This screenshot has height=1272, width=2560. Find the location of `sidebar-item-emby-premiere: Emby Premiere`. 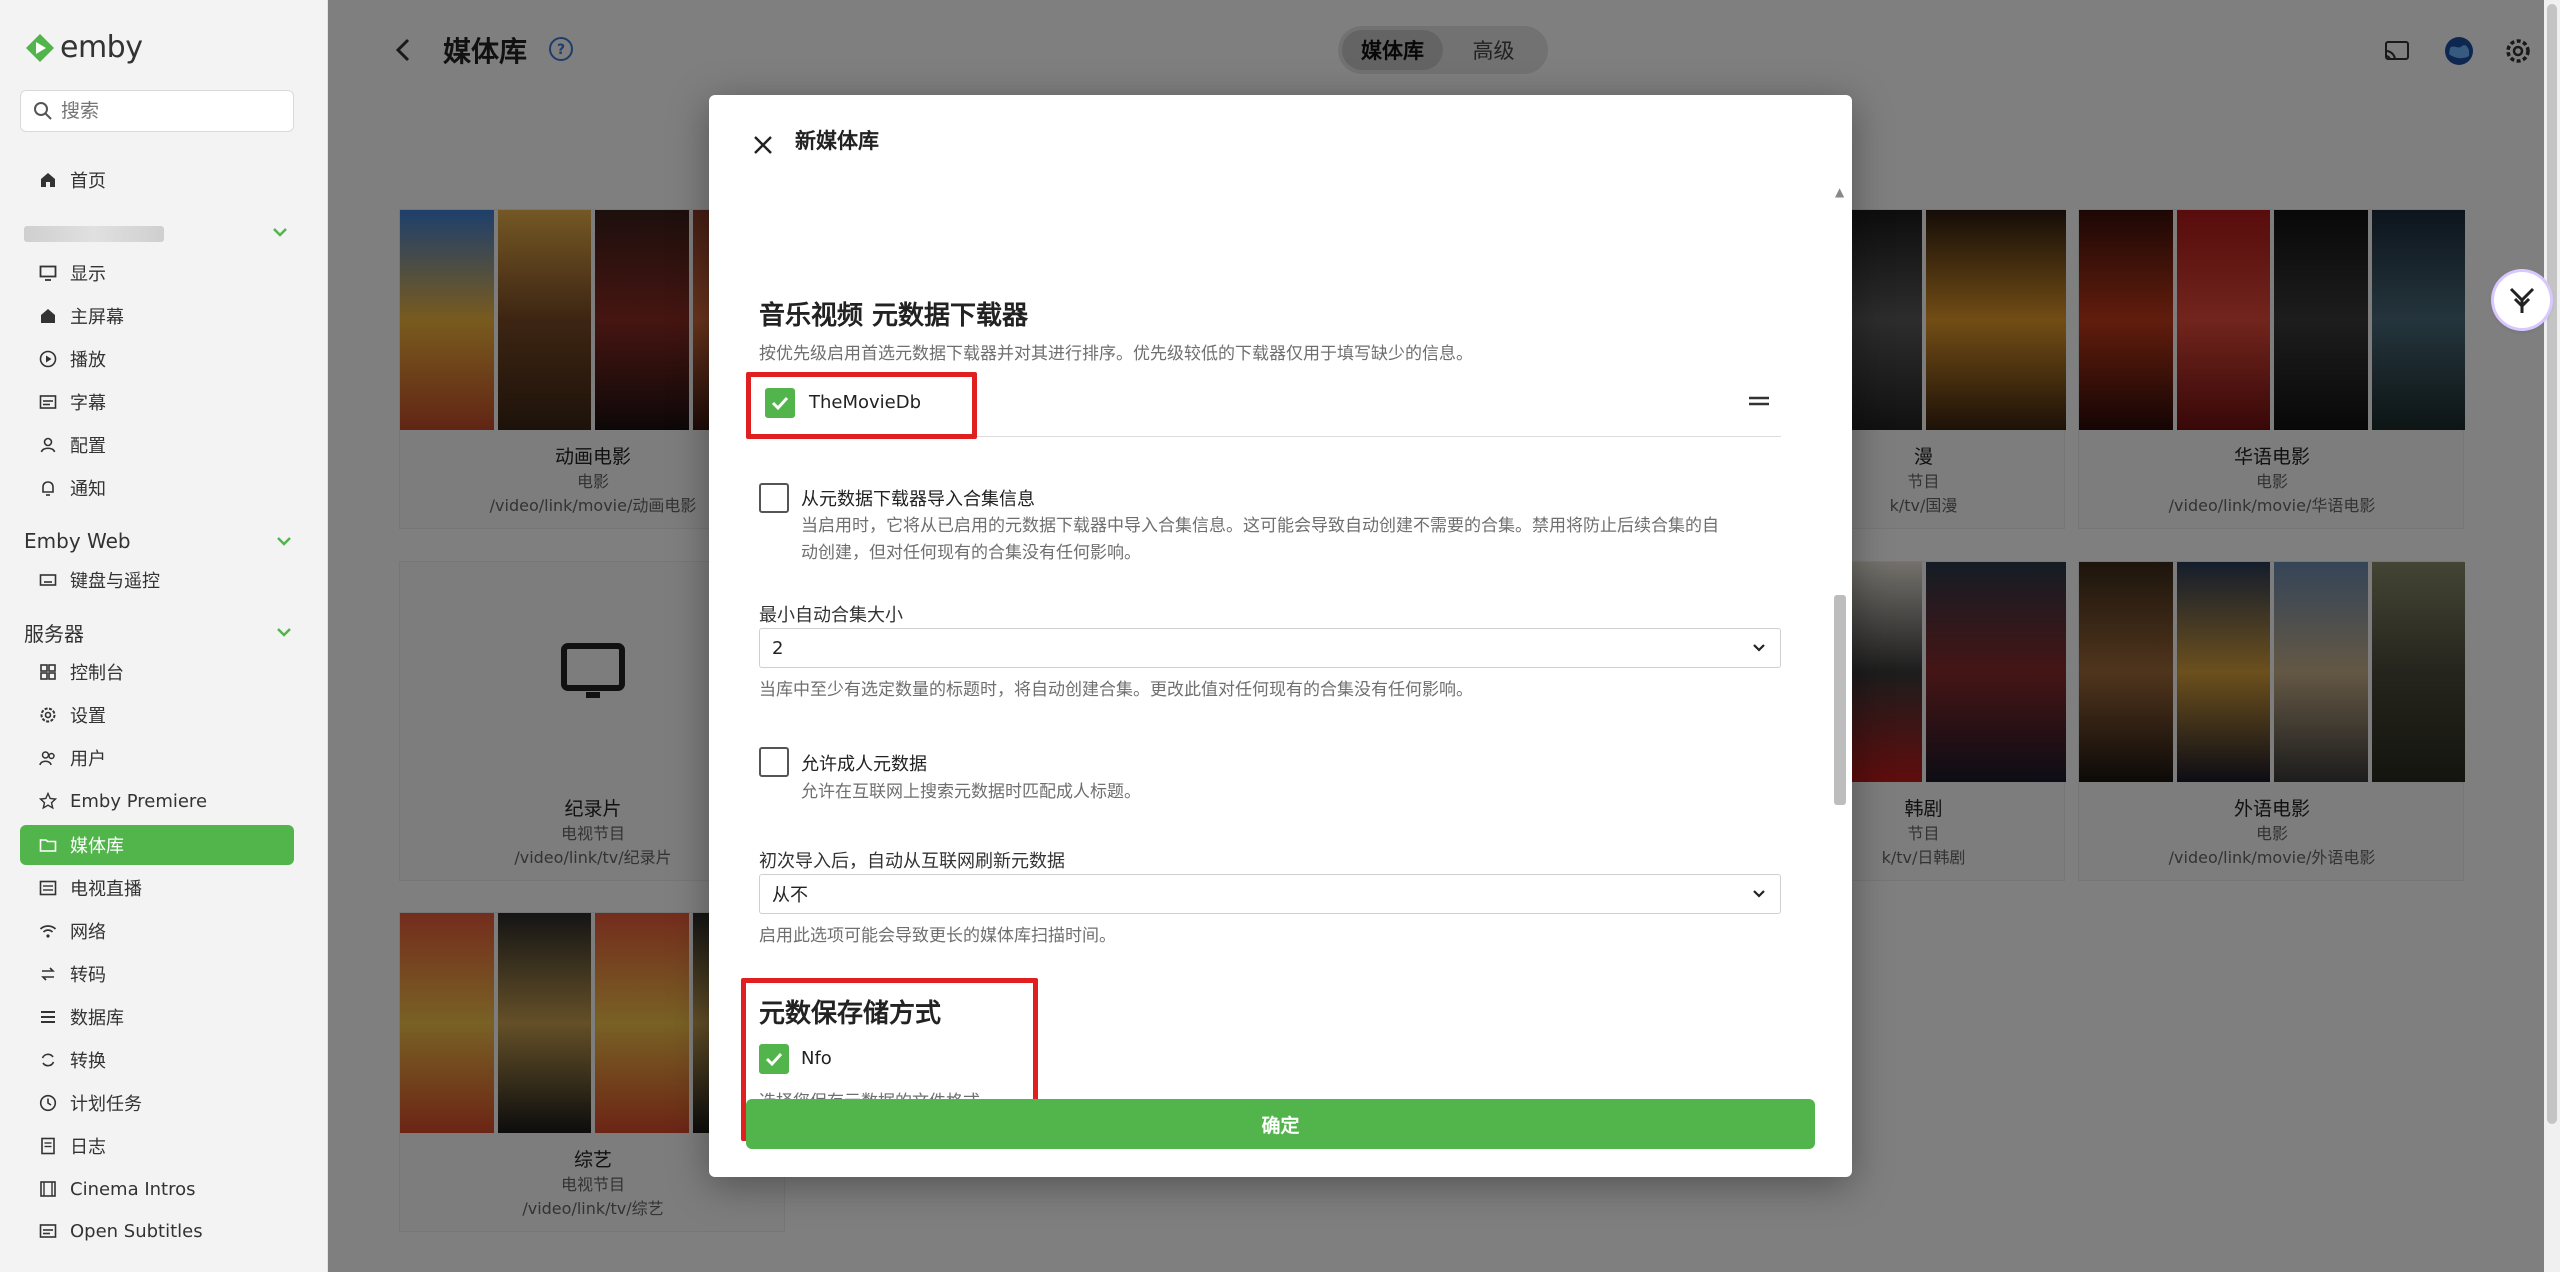

sidebar-item-emby-premiere: Emby Premiere is located at coordinates (157, 801).